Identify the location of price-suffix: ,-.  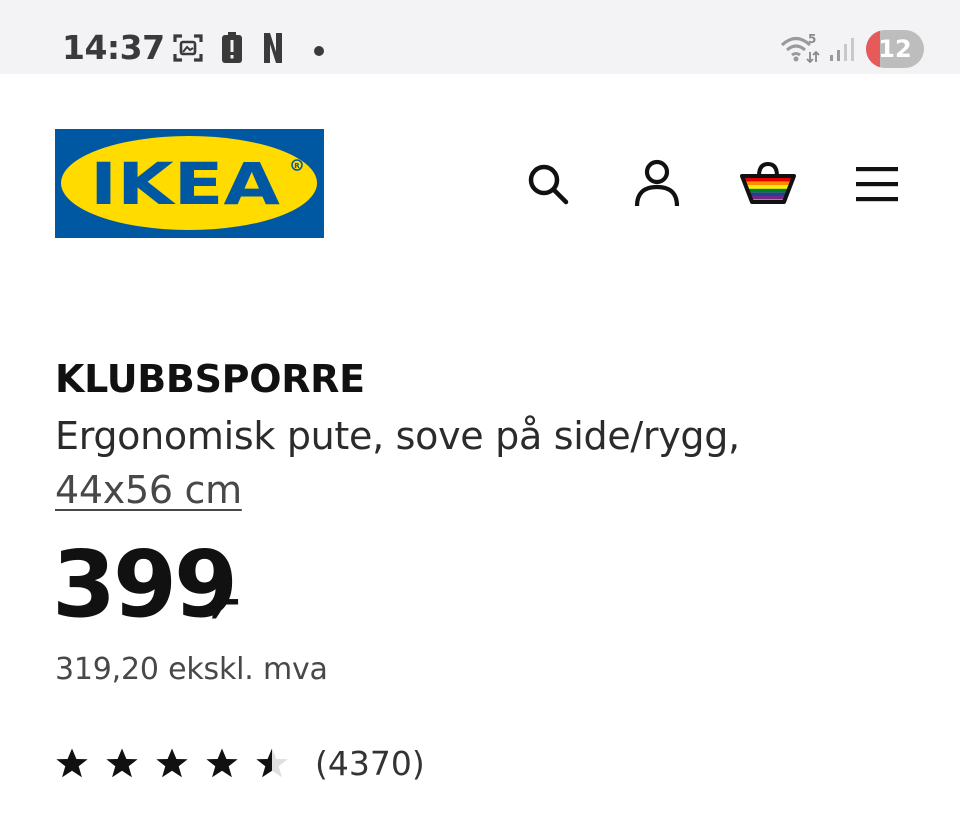
(225, 600).